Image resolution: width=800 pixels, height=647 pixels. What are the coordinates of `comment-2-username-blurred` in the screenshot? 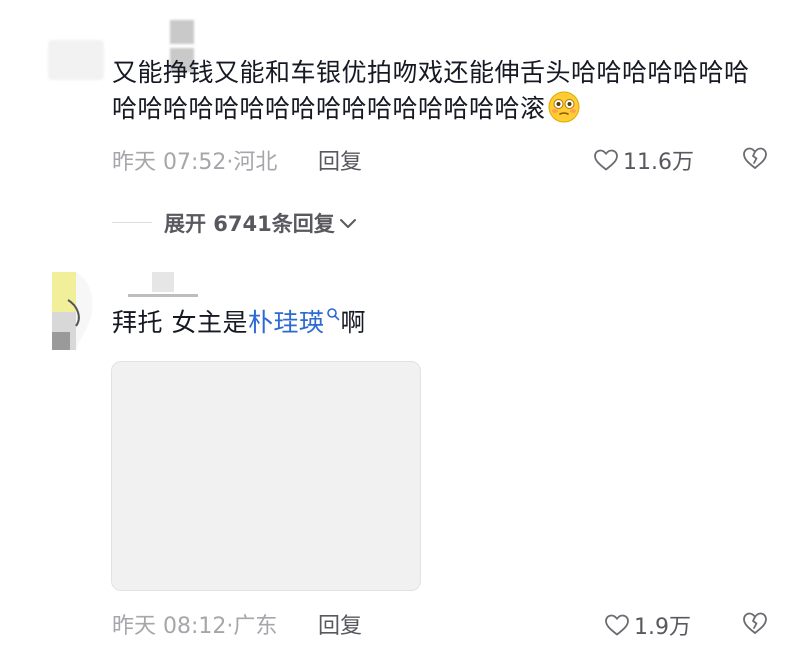 It's located at (163, 285).